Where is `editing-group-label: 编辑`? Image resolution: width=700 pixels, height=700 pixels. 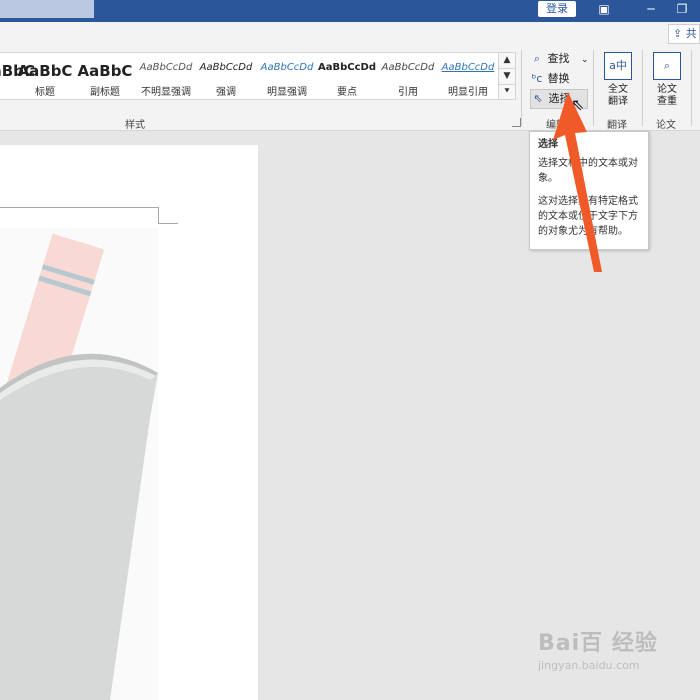
editing-group-label: 编辑 is located at coordinates (556, 125).